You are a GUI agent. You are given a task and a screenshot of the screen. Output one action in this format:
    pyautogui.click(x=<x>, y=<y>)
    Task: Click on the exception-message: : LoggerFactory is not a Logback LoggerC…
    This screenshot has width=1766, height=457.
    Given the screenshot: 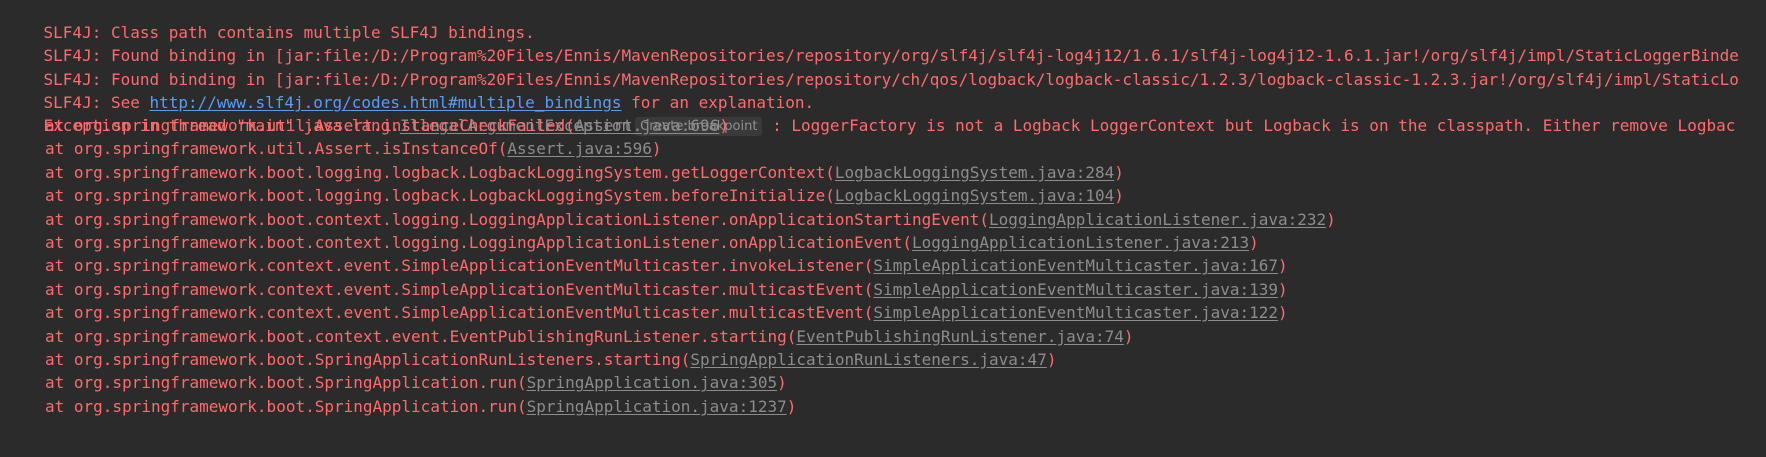 What is the action you would take?
    pyautogui.click(x=1249, y=125)
    